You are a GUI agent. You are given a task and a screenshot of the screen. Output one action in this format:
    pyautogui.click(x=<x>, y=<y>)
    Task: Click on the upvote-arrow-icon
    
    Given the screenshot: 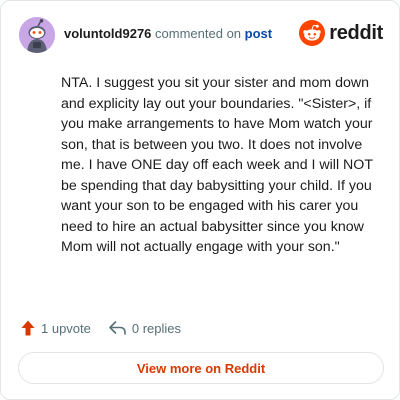 What is the action you would take?
    pyautogui.click(x=28, y=328)
    